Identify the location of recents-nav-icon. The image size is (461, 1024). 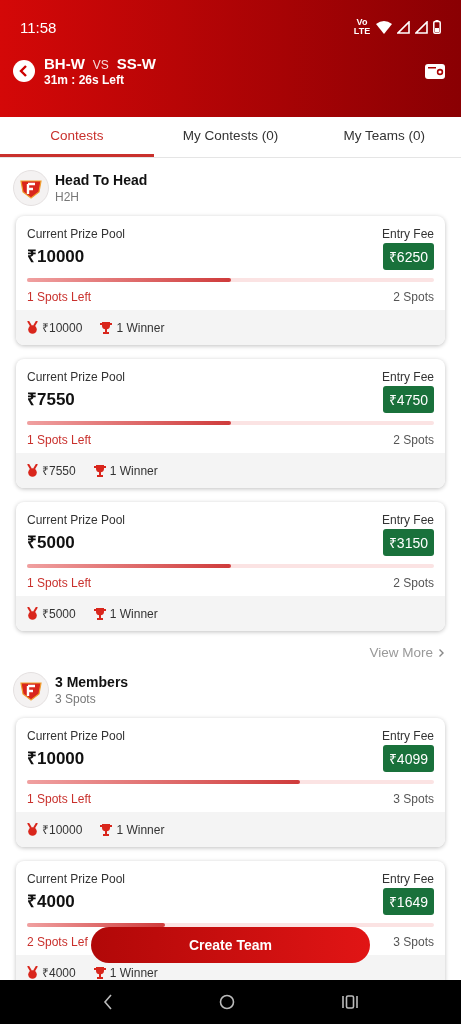
(349, 1002).